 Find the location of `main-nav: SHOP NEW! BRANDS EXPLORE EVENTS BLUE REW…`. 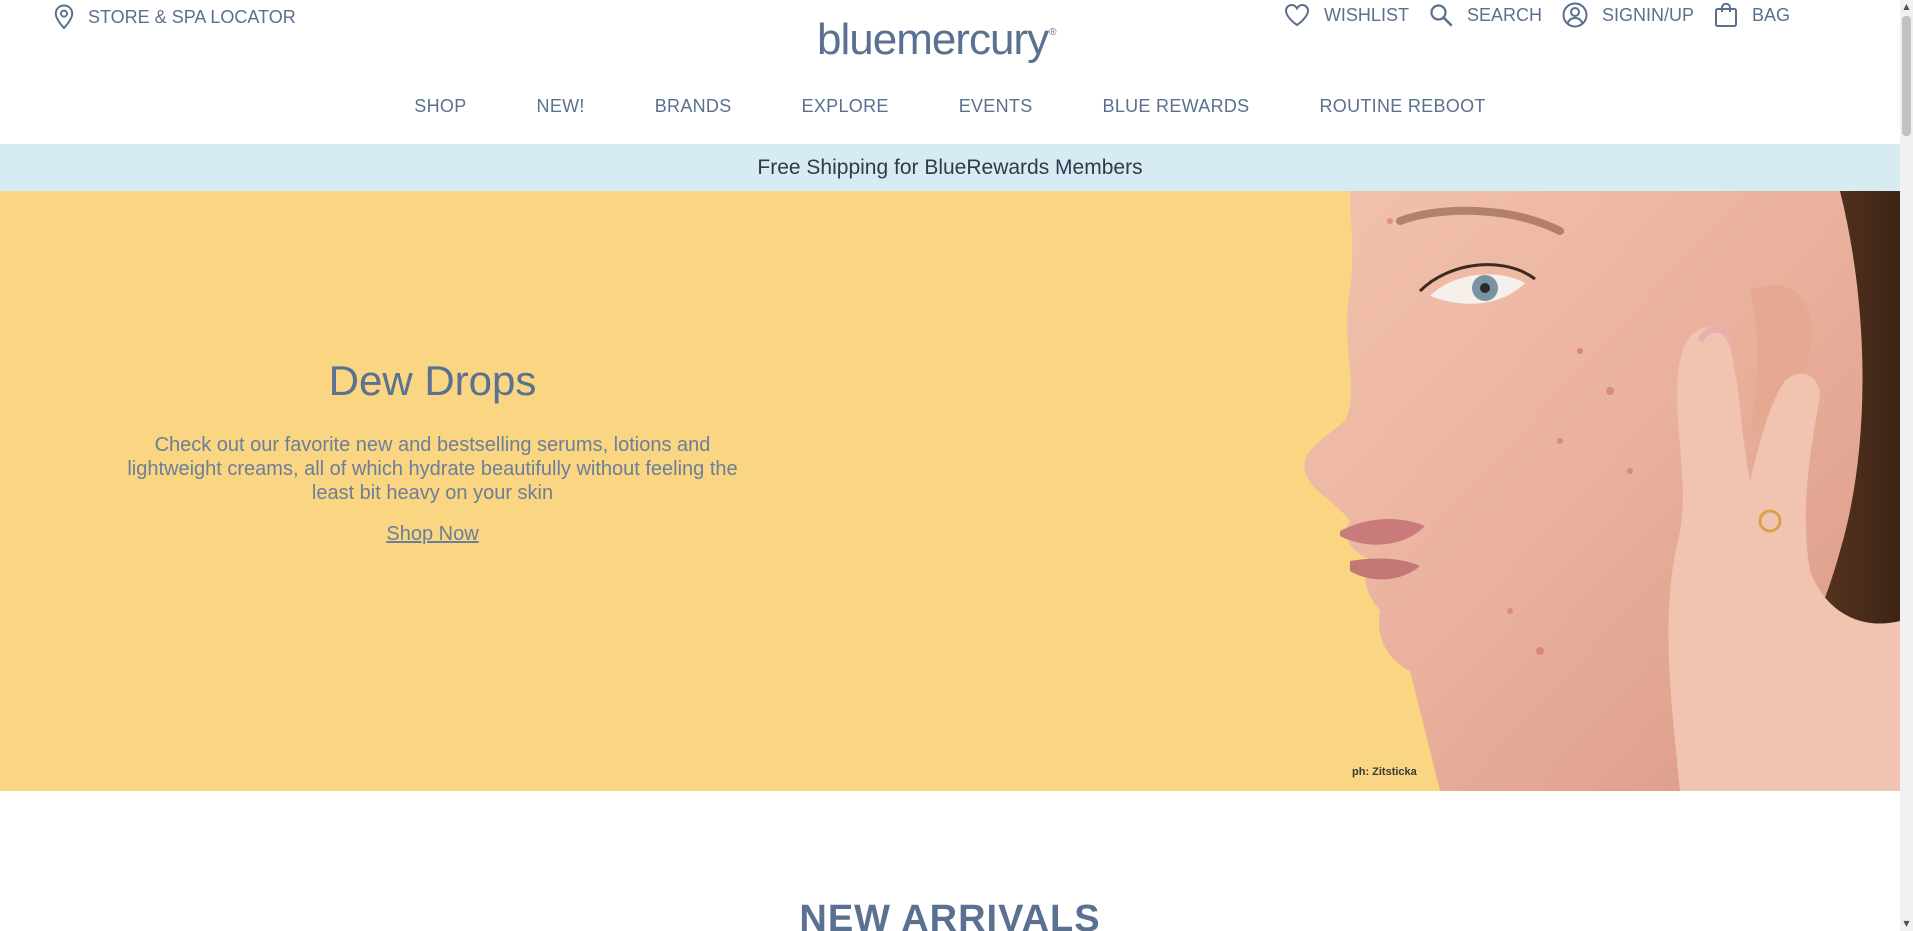

main-nav: SHOP NEW! BRANDS EXPLORE EVENTS BLUE REW… is located at coordinates (950, 106).